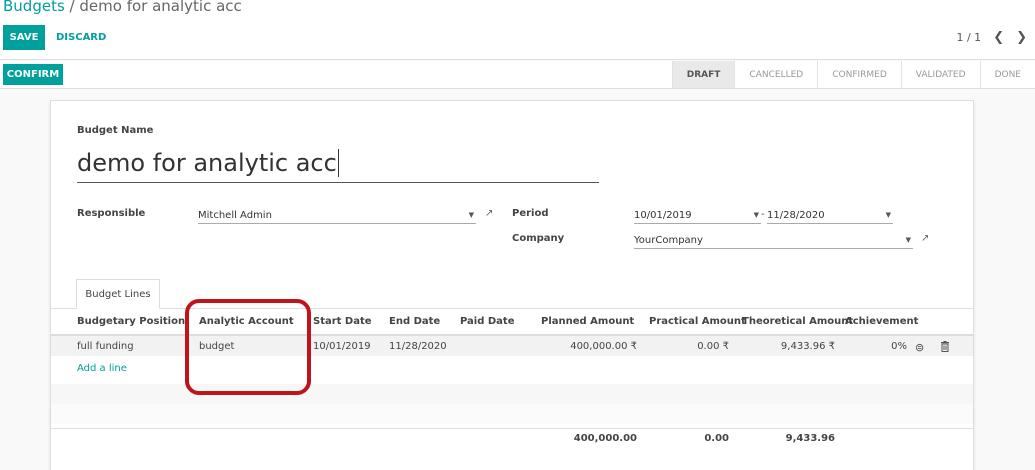  What do you see at coordinates (859, 74) in the screenshot?
I see `stage-confirmed: CONFIRMED` at bounding box center [859, 74].